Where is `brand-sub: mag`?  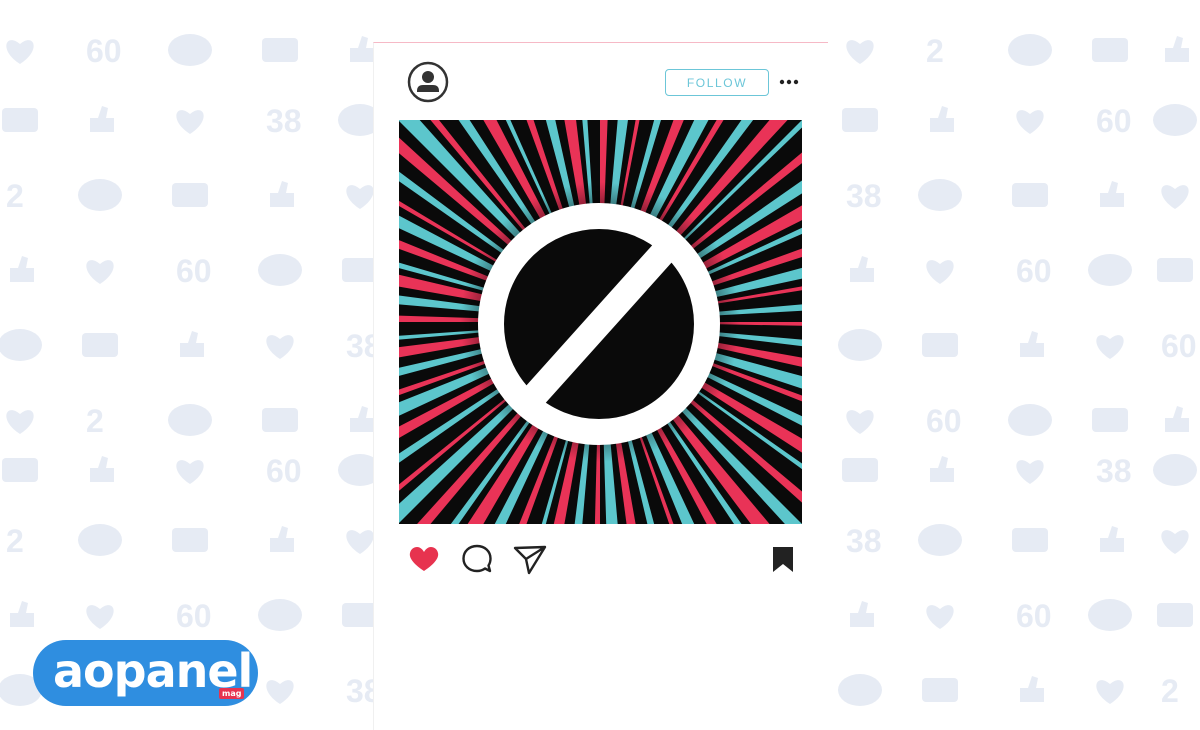 brand-sub: mag is located at coordinates (232, 693).